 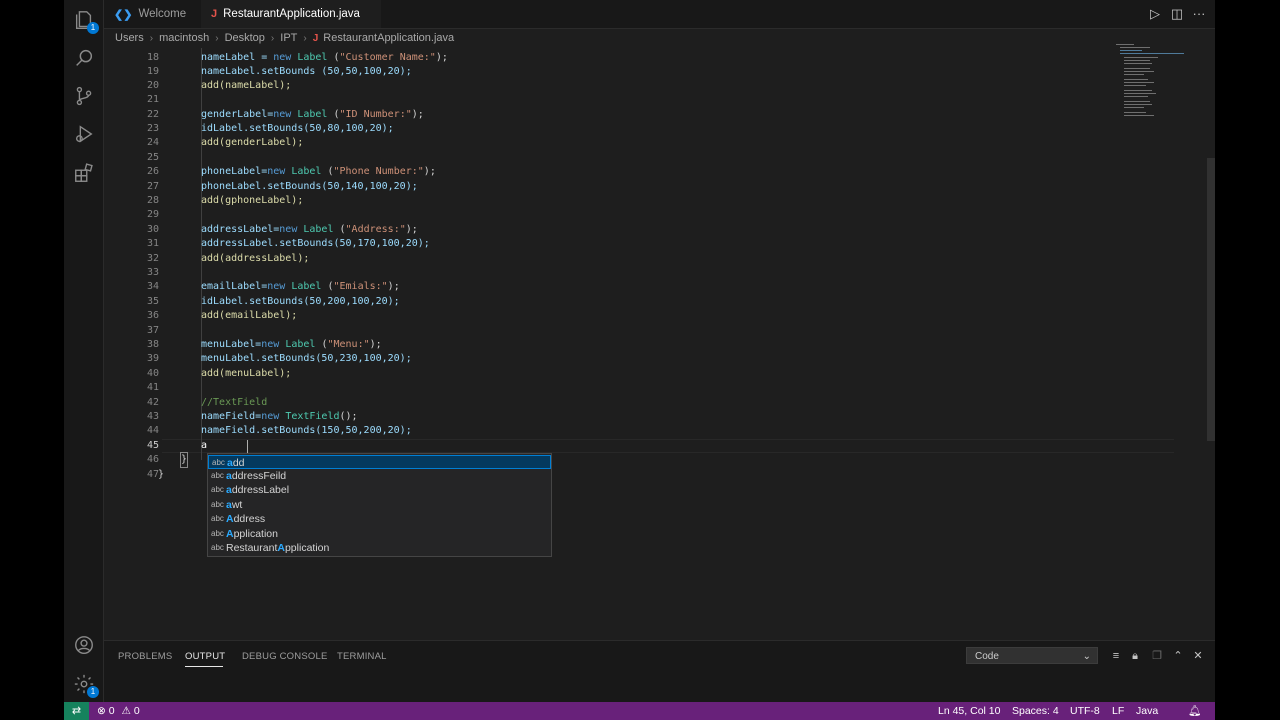 I want to click on code-text: nameField.setBounds(150,50,200,20);, so click(x=306, y=430).